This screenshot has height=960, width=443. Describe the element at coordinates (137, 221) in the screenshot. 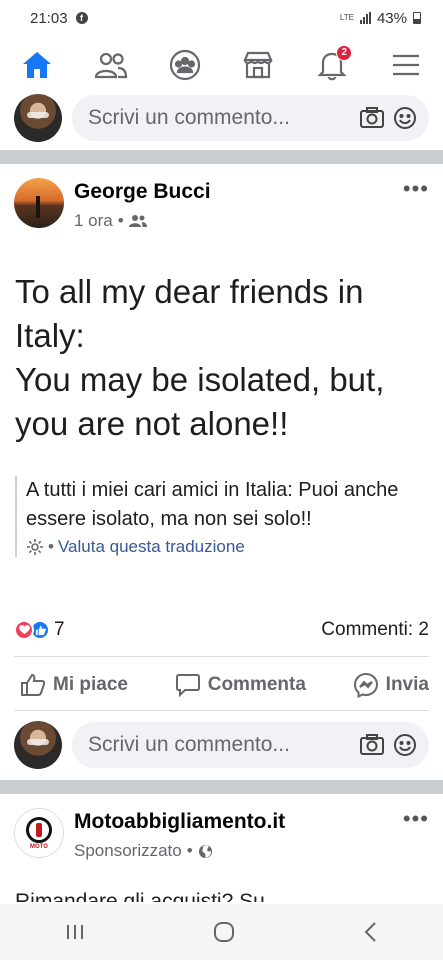

I see `friends-privacy-icon` at that location.